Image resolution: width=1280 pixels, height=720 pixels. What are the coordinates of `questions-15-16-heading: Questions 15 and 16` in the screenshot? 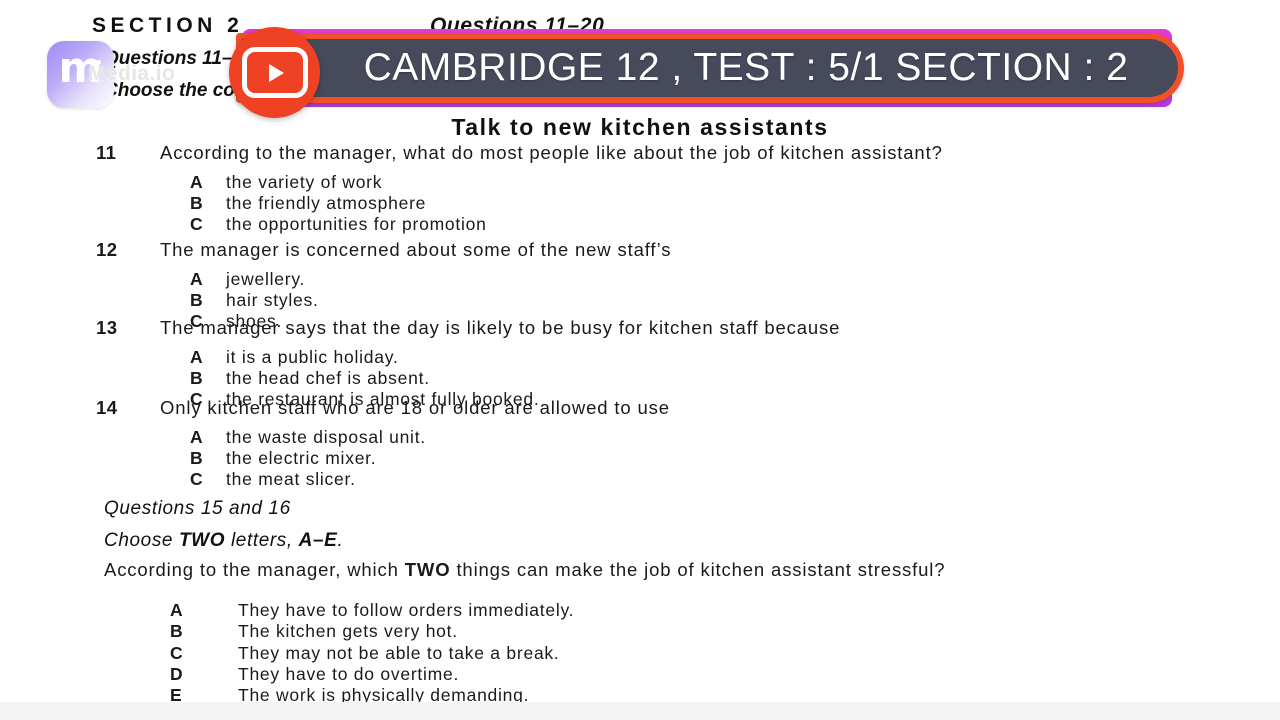 It's located at (197, 508).